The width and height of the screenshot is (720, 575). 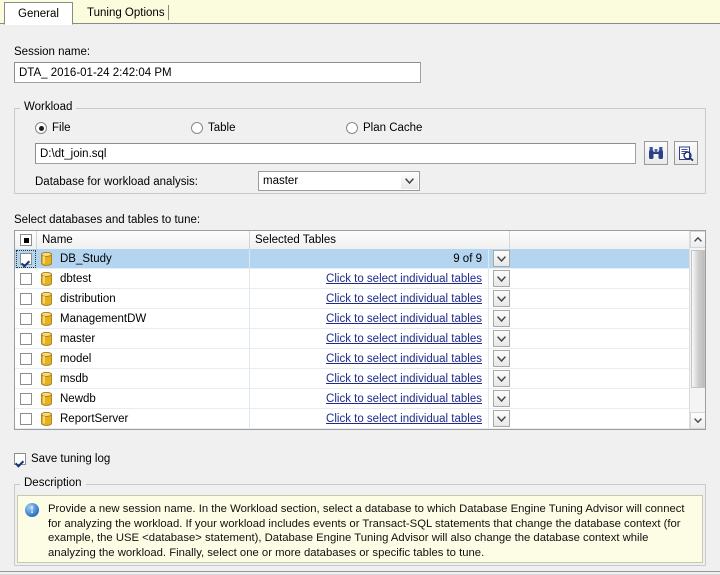 What do you see at coordinates (686, 153) in the screenshot?
I see `preview-workload-button` at bounding box center [686, 153].